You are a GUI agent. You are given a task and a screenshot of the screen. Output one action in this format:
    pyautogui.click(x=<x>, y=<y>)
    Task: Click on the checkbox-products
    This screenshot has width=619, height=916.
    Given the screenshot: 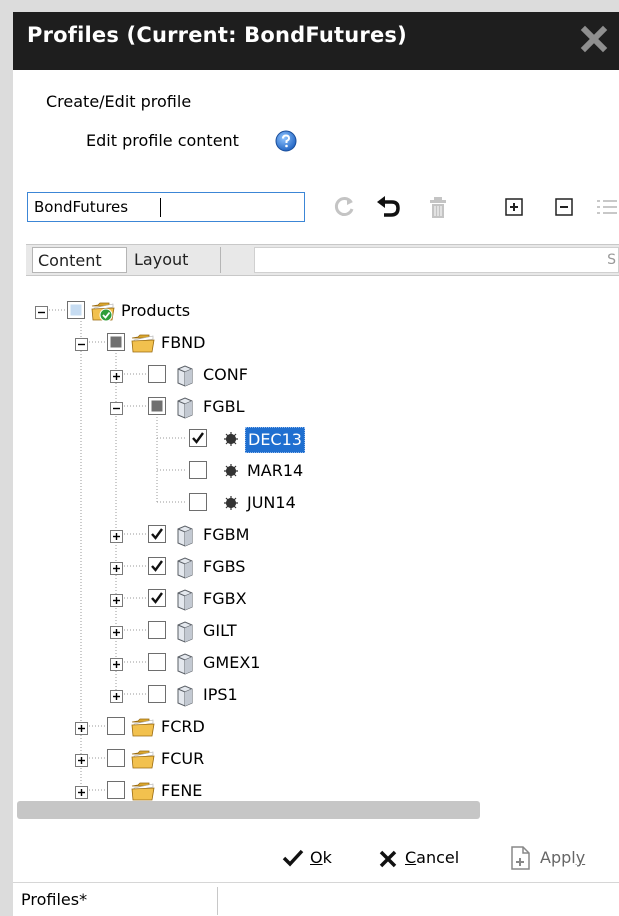 What is the action you would take?
    pyautogui.click(x=76, y=310)
    